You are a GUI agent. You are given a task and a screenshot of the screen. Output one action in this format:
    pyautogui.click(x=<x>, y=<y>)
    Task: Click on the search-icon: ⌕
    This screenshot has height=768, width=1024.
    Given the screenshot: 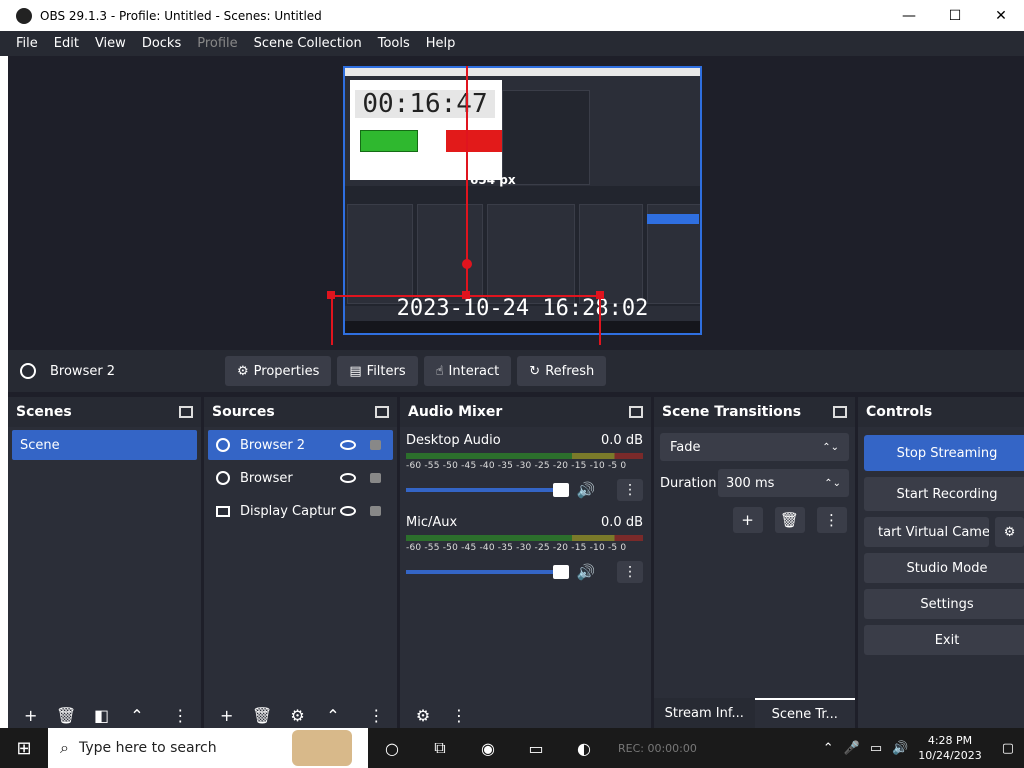 What is the action you would take?
    pyautogui.click(x=64, y=747)
    